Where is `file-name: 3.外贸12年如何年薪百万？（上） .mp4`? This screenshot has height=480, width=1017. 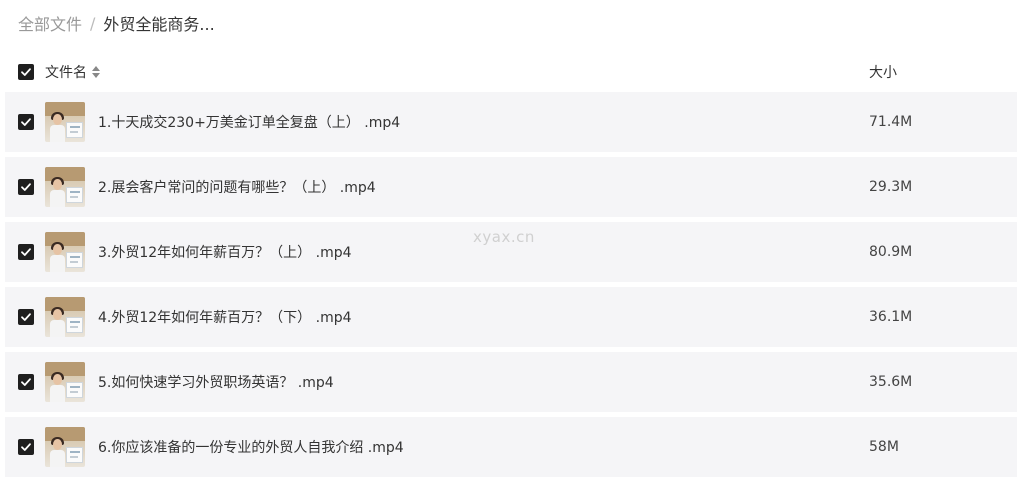
file-name: 3.外贸12年如何年薪百万？（上） .mp4 is located at coordinates (225, 252).